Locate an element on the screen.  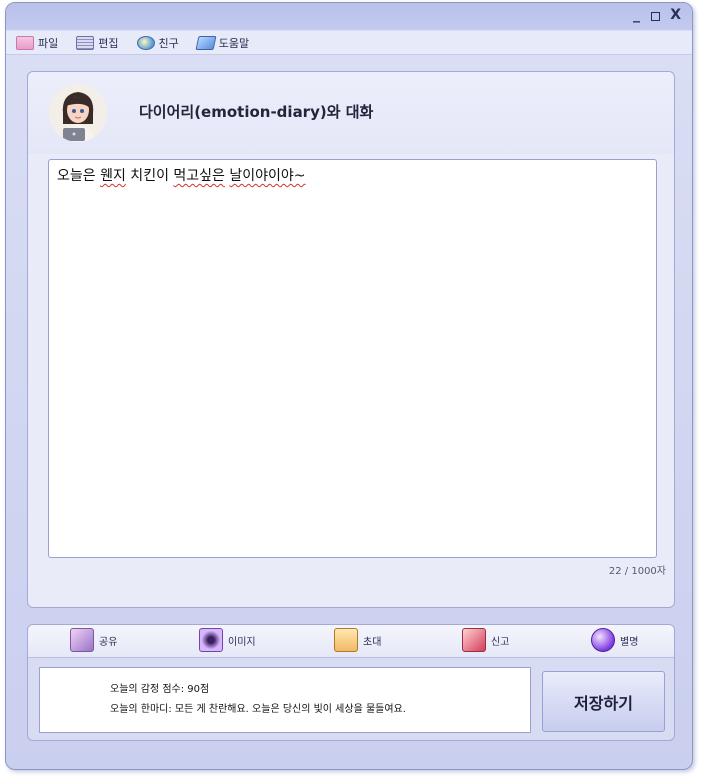
char-counter: 22 / 1000자 is located at coordinates (637, 571).